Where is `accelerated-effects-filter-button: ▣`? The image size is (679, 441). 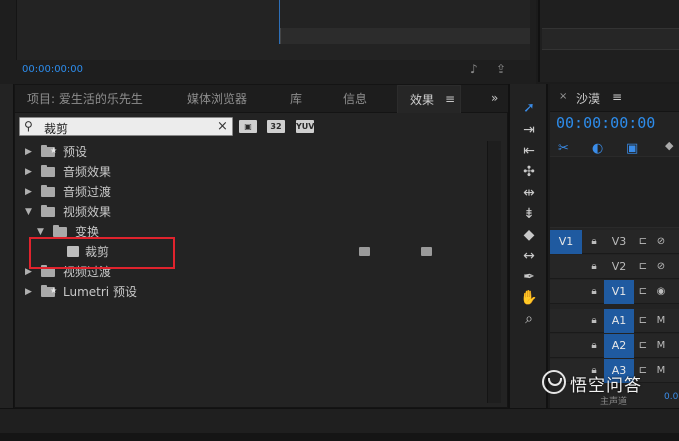 accelerated-effects-filter-button: ▣ is located at coordinates (248, 126).